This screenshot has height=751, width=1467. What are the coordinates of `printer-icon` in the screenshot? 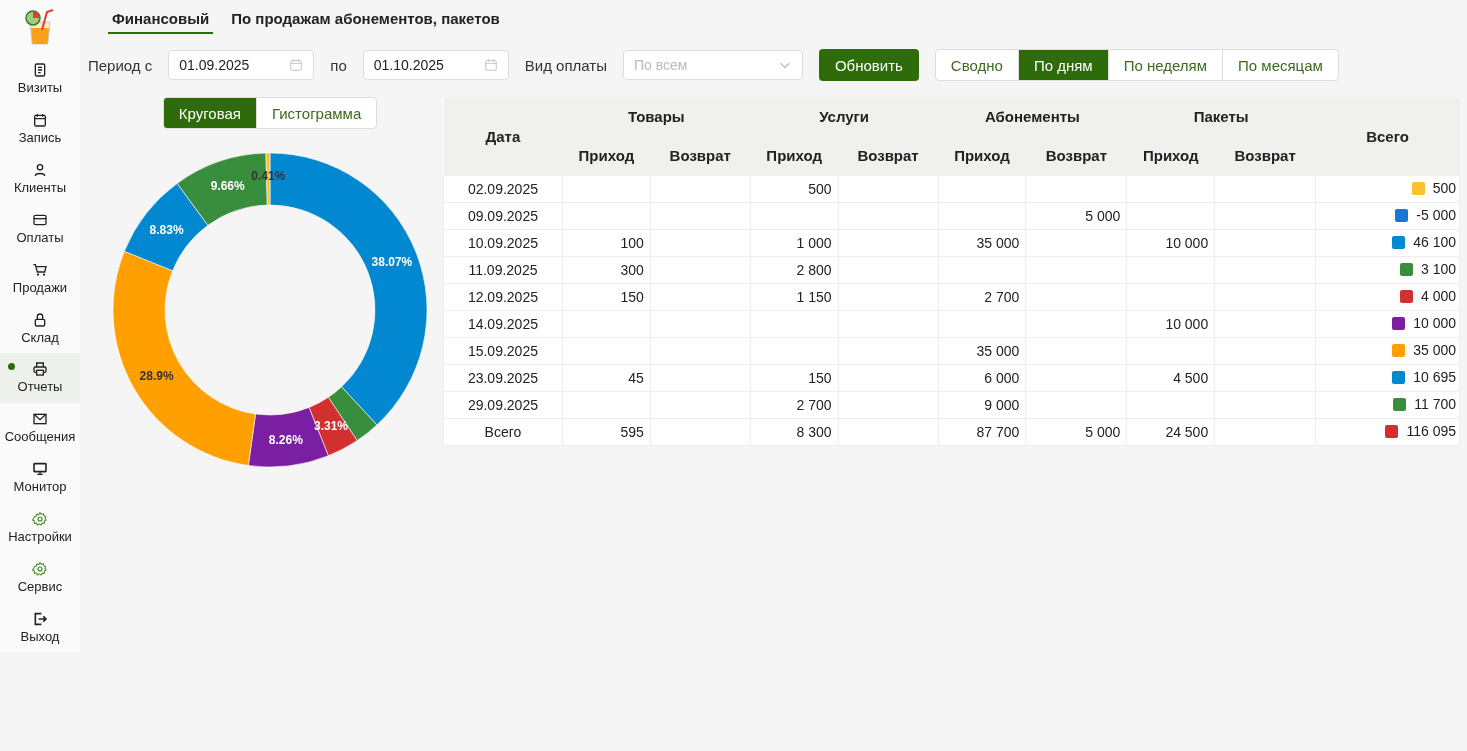 It's located at (40, 369).